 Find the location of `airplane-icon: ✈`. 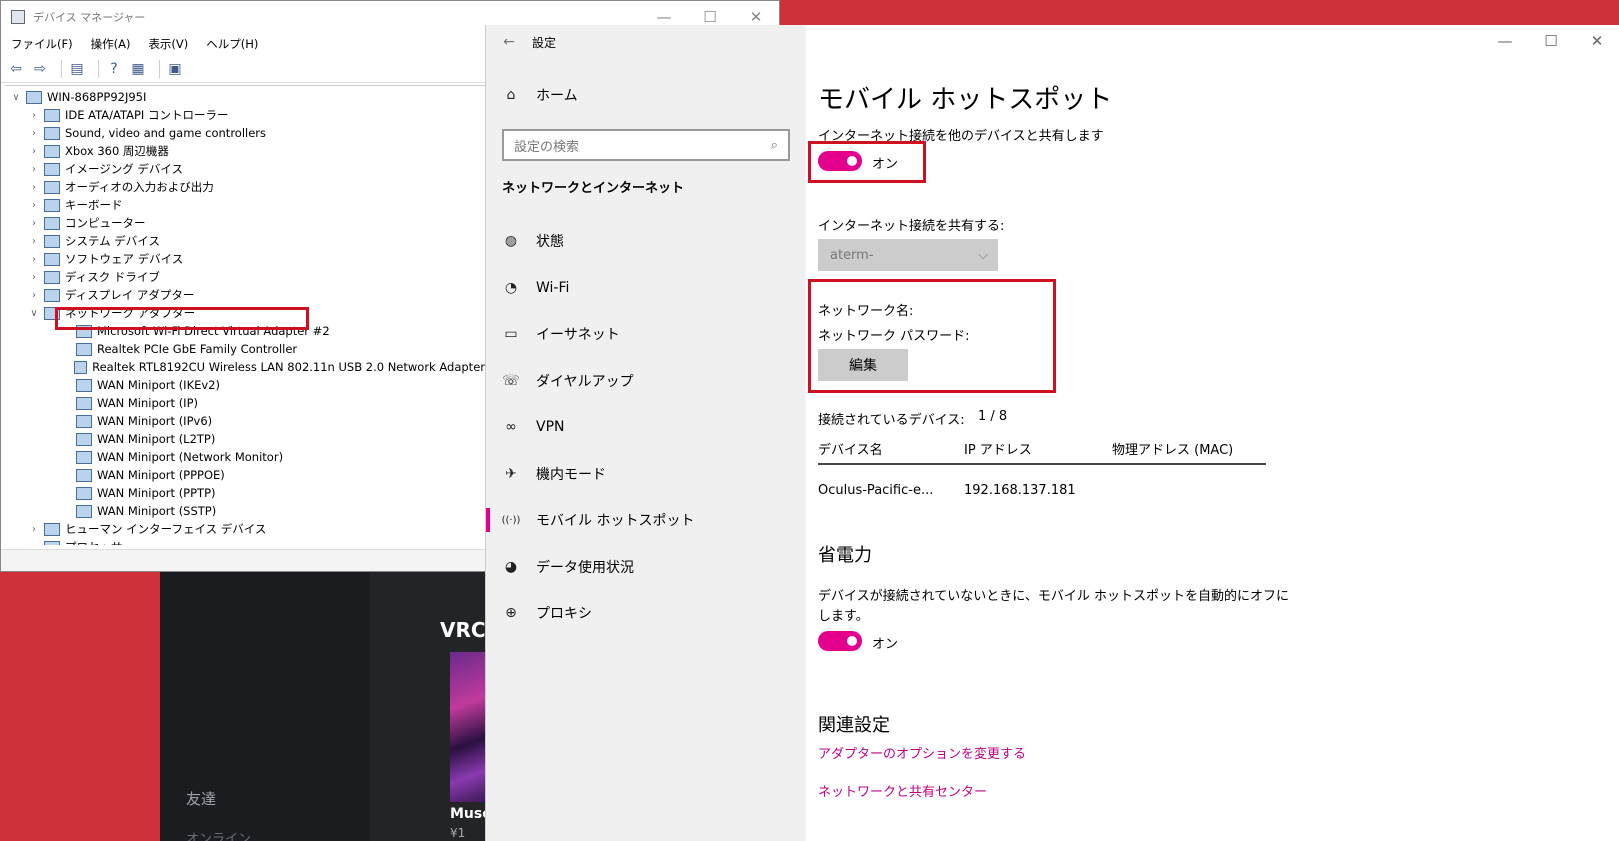

airplane-icon: ✈ is located at coordinates (511, 473).